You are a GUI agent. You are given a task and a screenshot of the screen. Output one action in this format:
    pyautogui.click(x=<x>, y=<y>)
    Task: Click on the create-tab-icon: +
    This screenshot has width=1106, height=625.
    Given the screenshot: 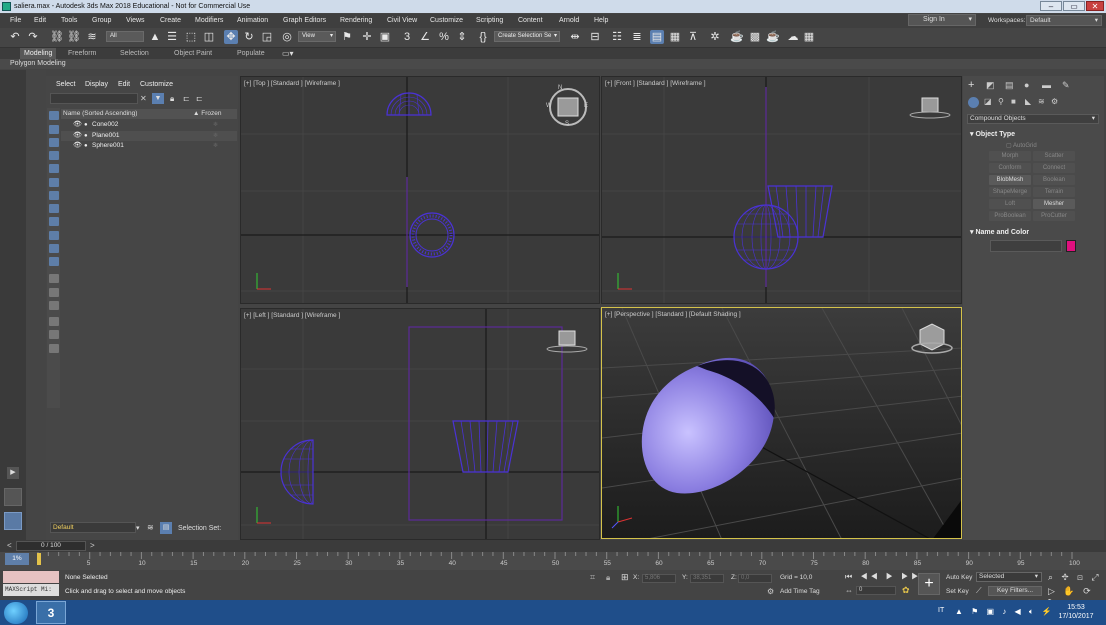 What is the action you would take?
    pyautogui.click(x=971, y=85)
    